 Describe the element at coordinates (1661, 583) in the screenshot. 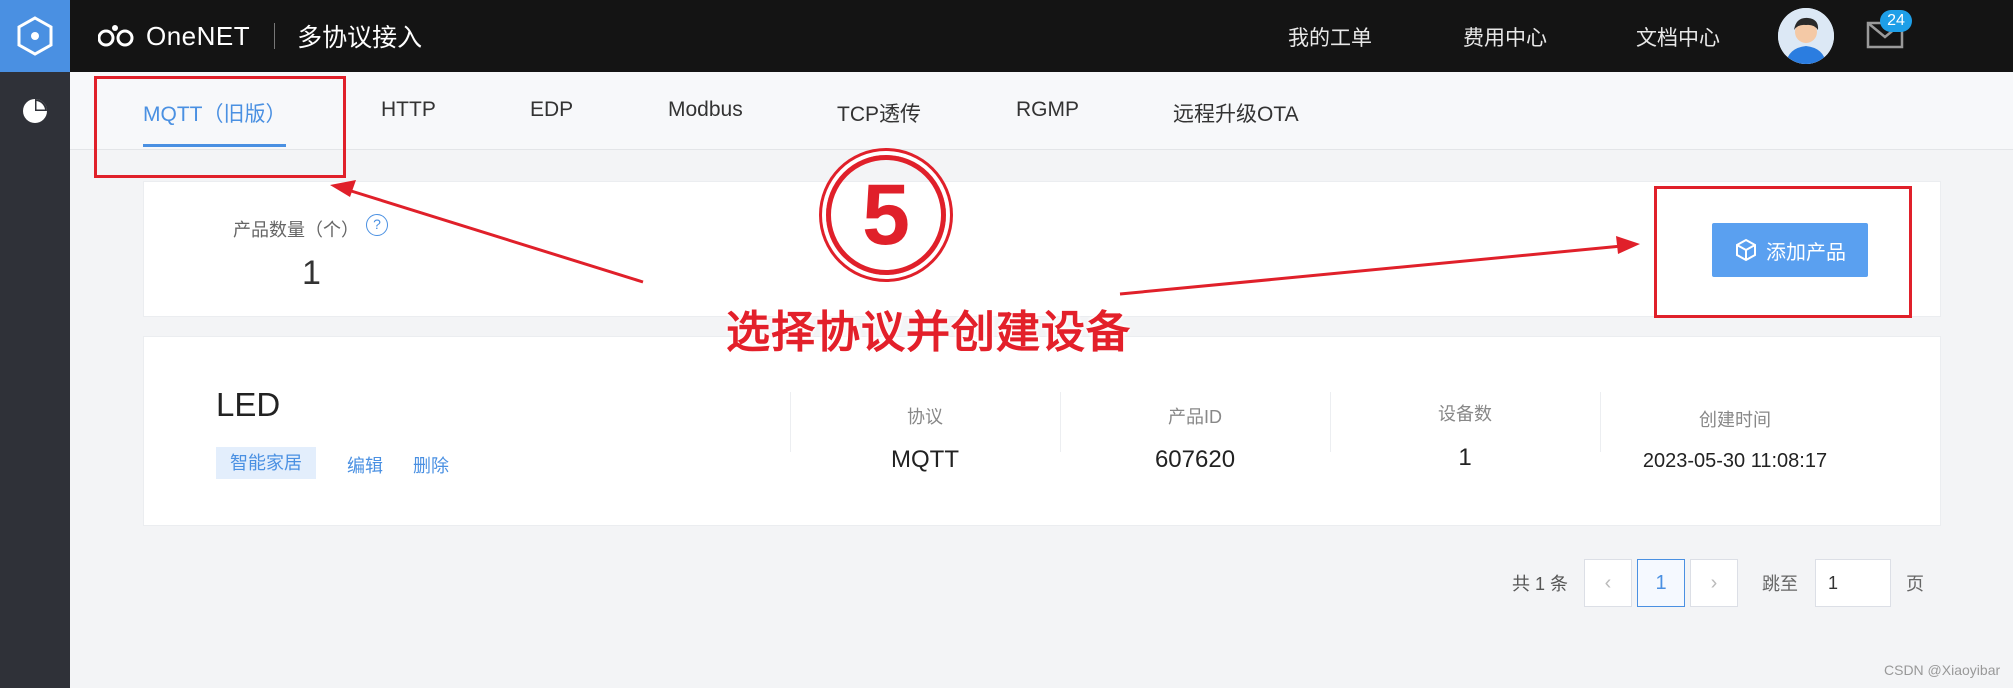

I see `page-1-button: 1` at that location.